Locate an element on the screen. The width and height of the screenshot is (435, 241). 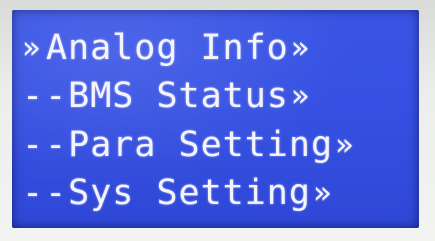
menu-item-label: Sys Setting is located at coordinates (189, 193).